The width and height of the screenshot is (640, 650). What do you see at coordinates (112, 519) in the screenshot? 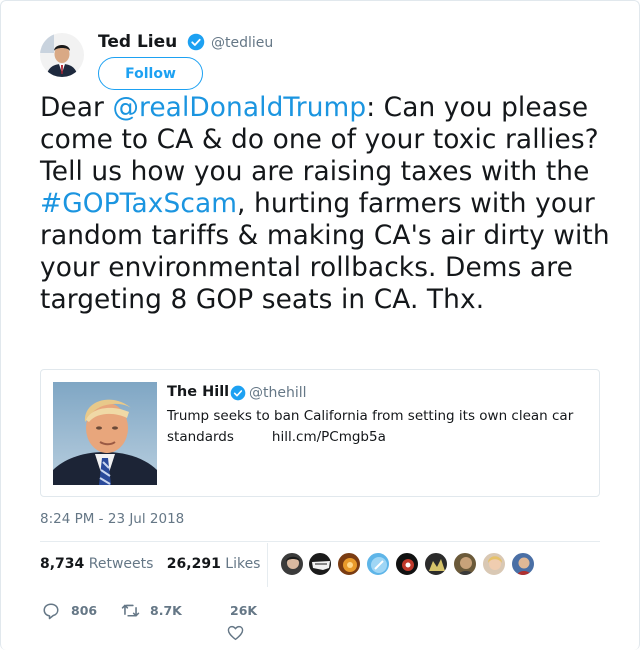
I see `tweet-timestamp: 8:24 PM - 23 Jul 2018` at bounding box center [112, 519].